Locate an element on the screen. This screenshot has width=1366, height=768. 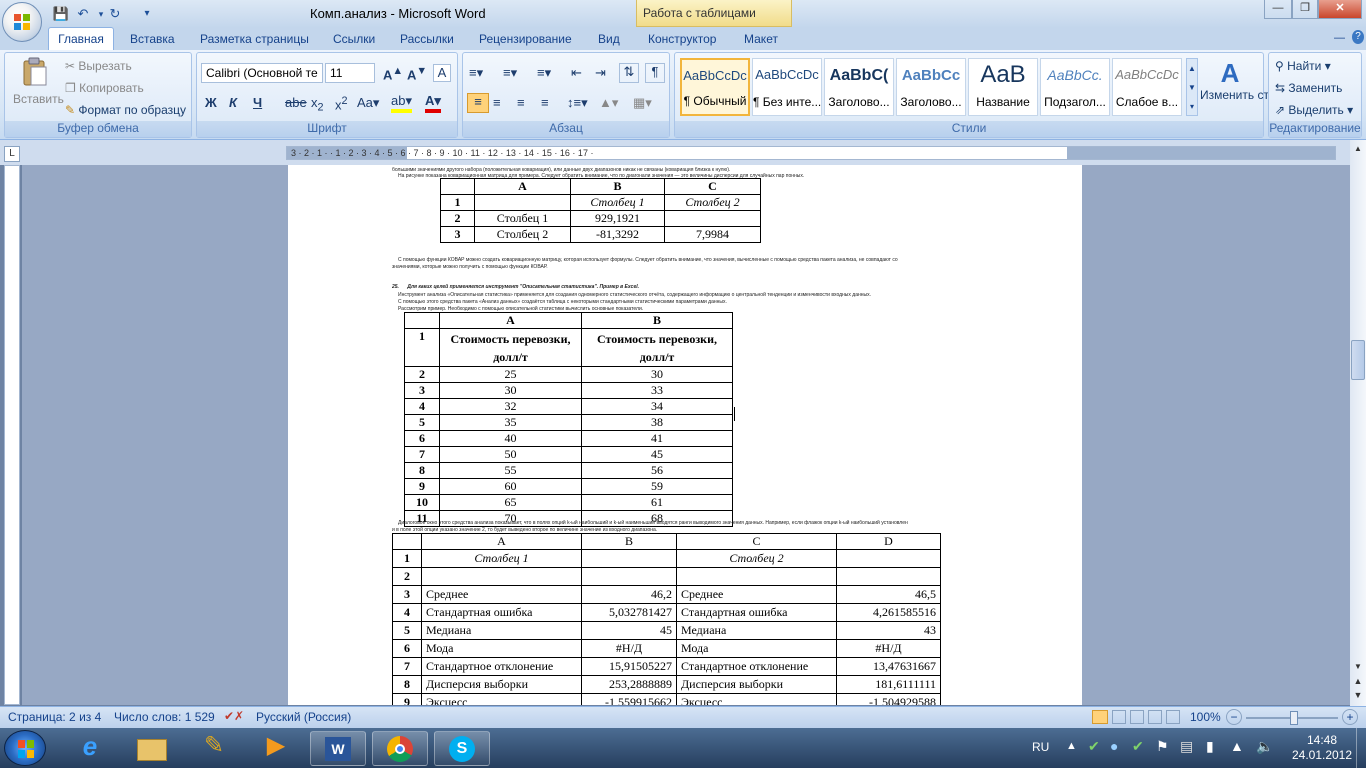
select-button: ⇗ Выделить ▾ is located at coordinates (1314, 110).